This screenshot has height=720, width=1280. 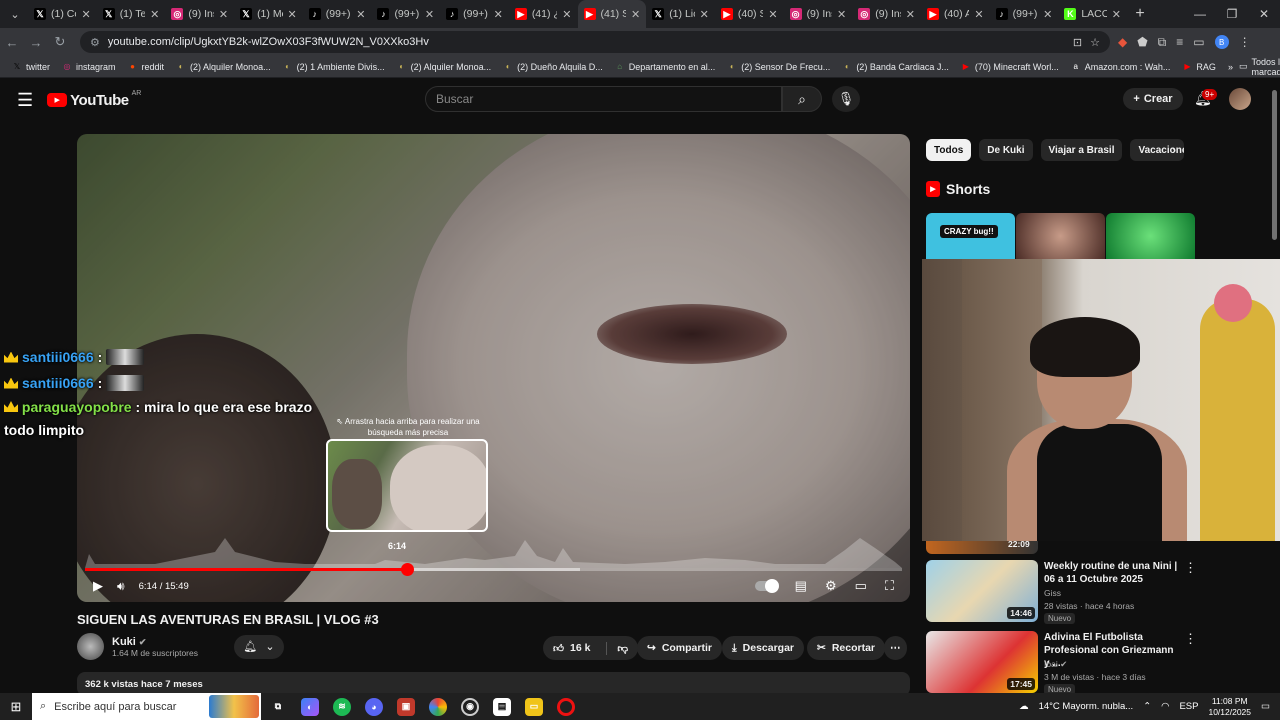 What do you see at coordinates (1157, 150) in the screenshot?
I see `chip-vacations: Vacaciones` at bounding box center [1157, 150].